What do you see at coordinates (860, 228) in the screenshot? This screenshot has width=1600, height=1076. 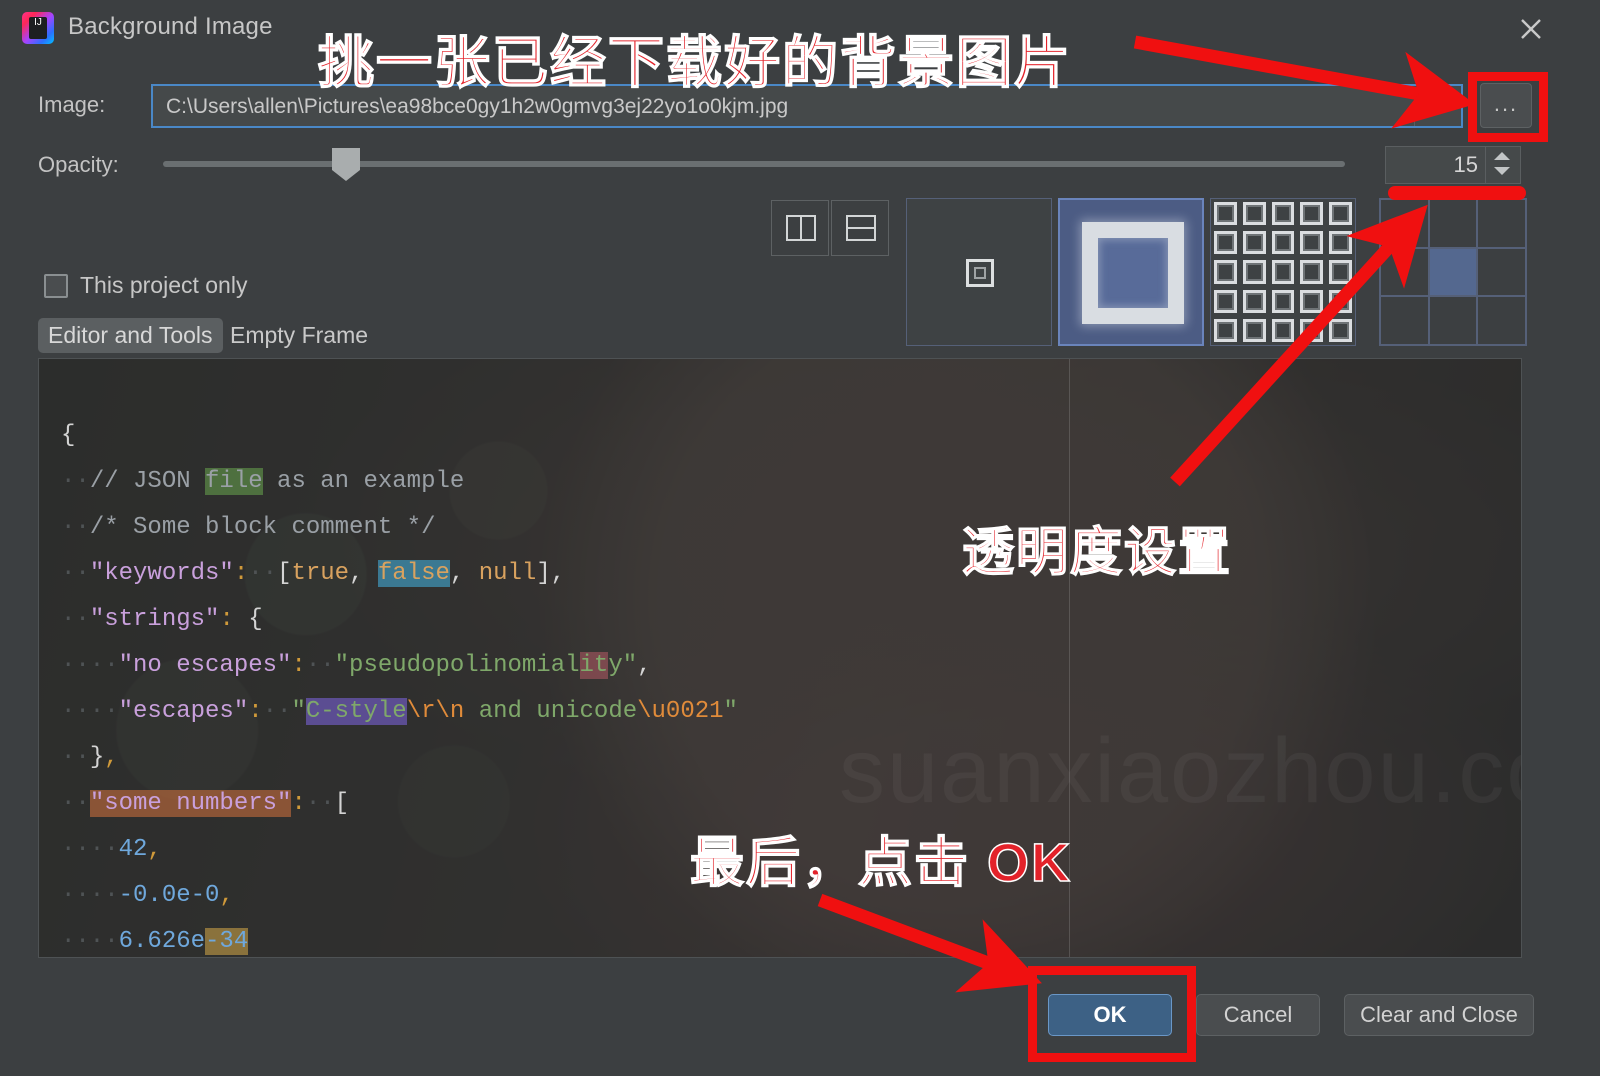 I see `split-horizontal-icon` at bounding box center [860, 228].